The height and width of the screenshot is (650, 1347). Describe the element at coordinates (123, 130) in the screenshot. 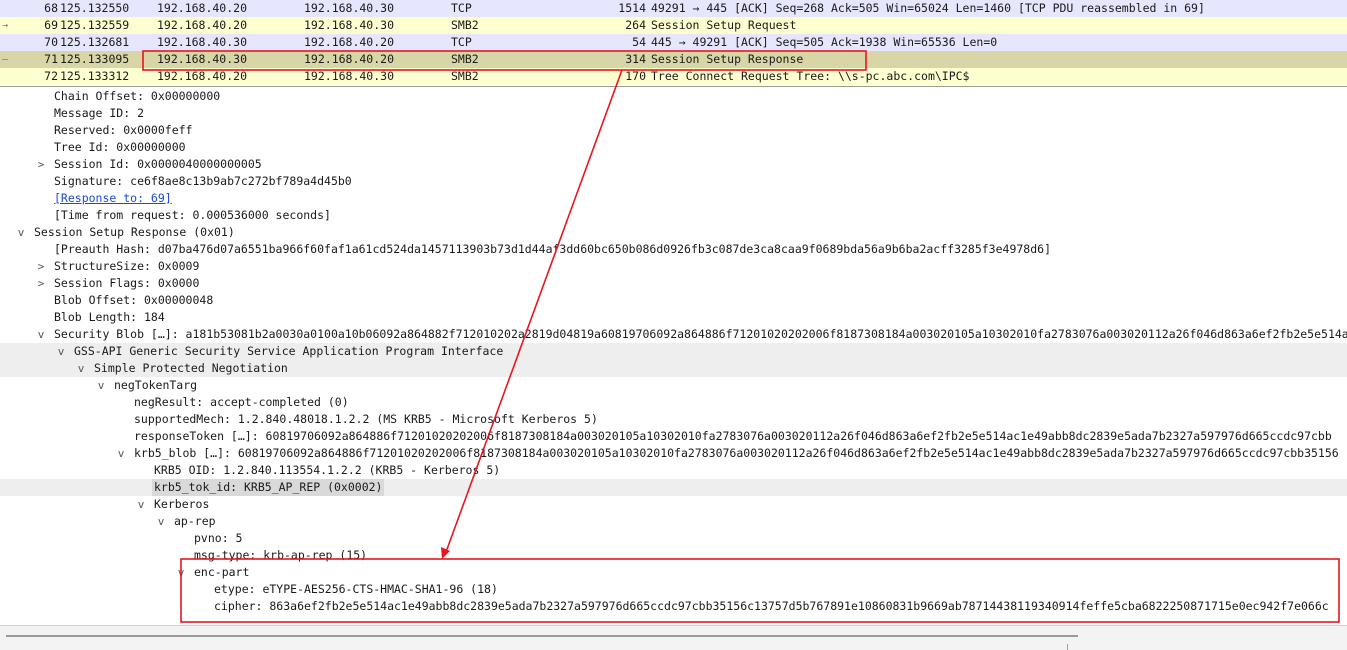

I see `field-reserved: Reserved: 0x0000feff` at that location.